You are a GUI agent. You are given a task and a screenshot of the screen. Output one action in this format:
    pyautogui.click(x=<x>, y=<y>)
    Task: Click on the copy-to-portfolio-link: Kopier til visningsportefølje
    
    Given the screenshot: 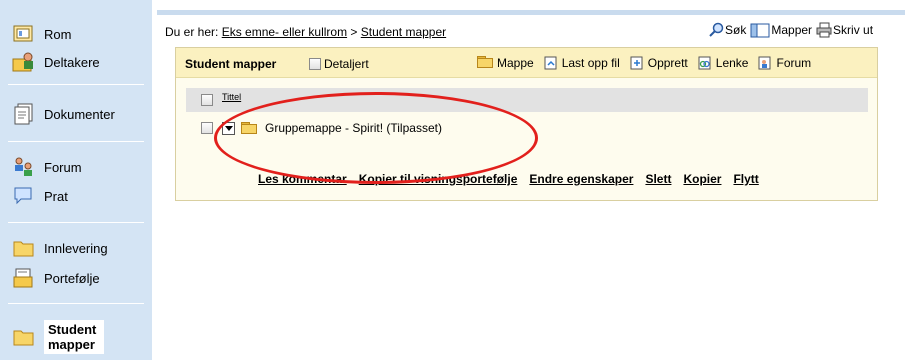 What is the action you would take?
    pyautogui.click(x=438, y=179)
    